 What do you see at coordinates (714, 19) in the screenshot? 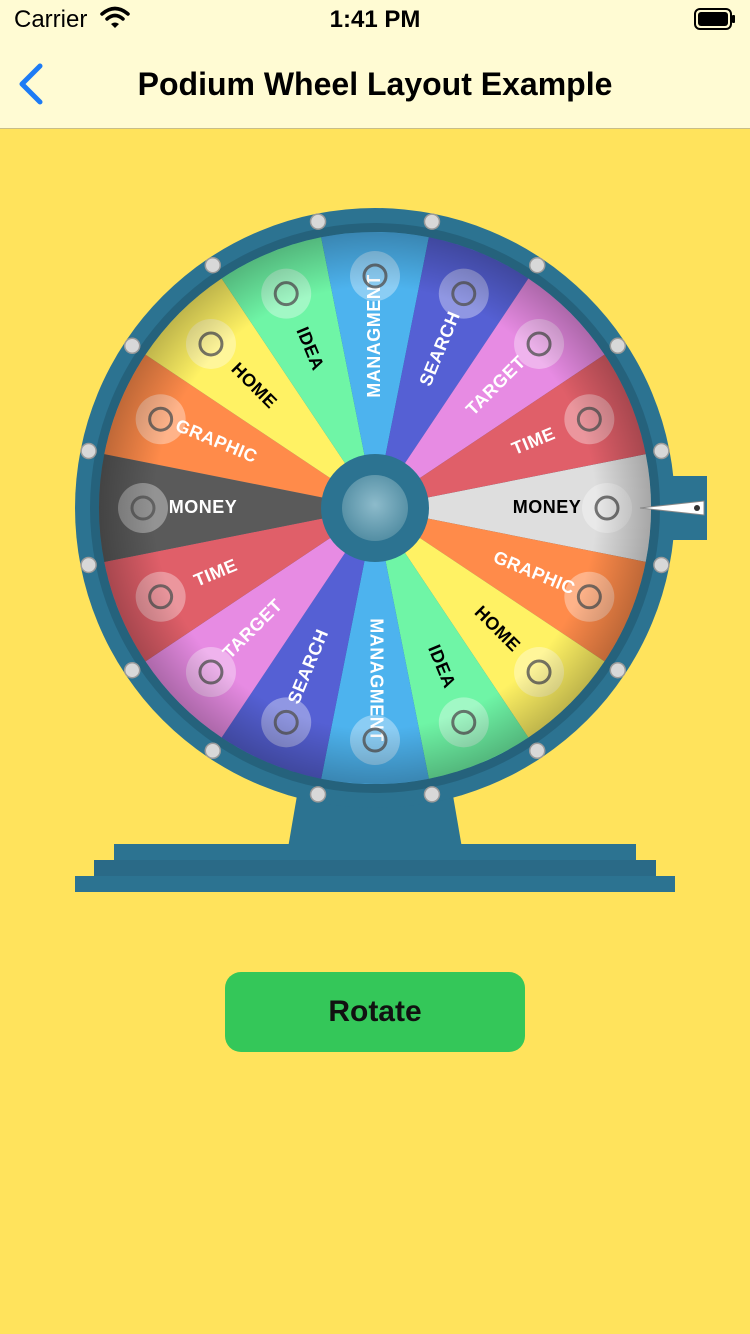
I see `battery-icon` at bounding box center [714, 19].